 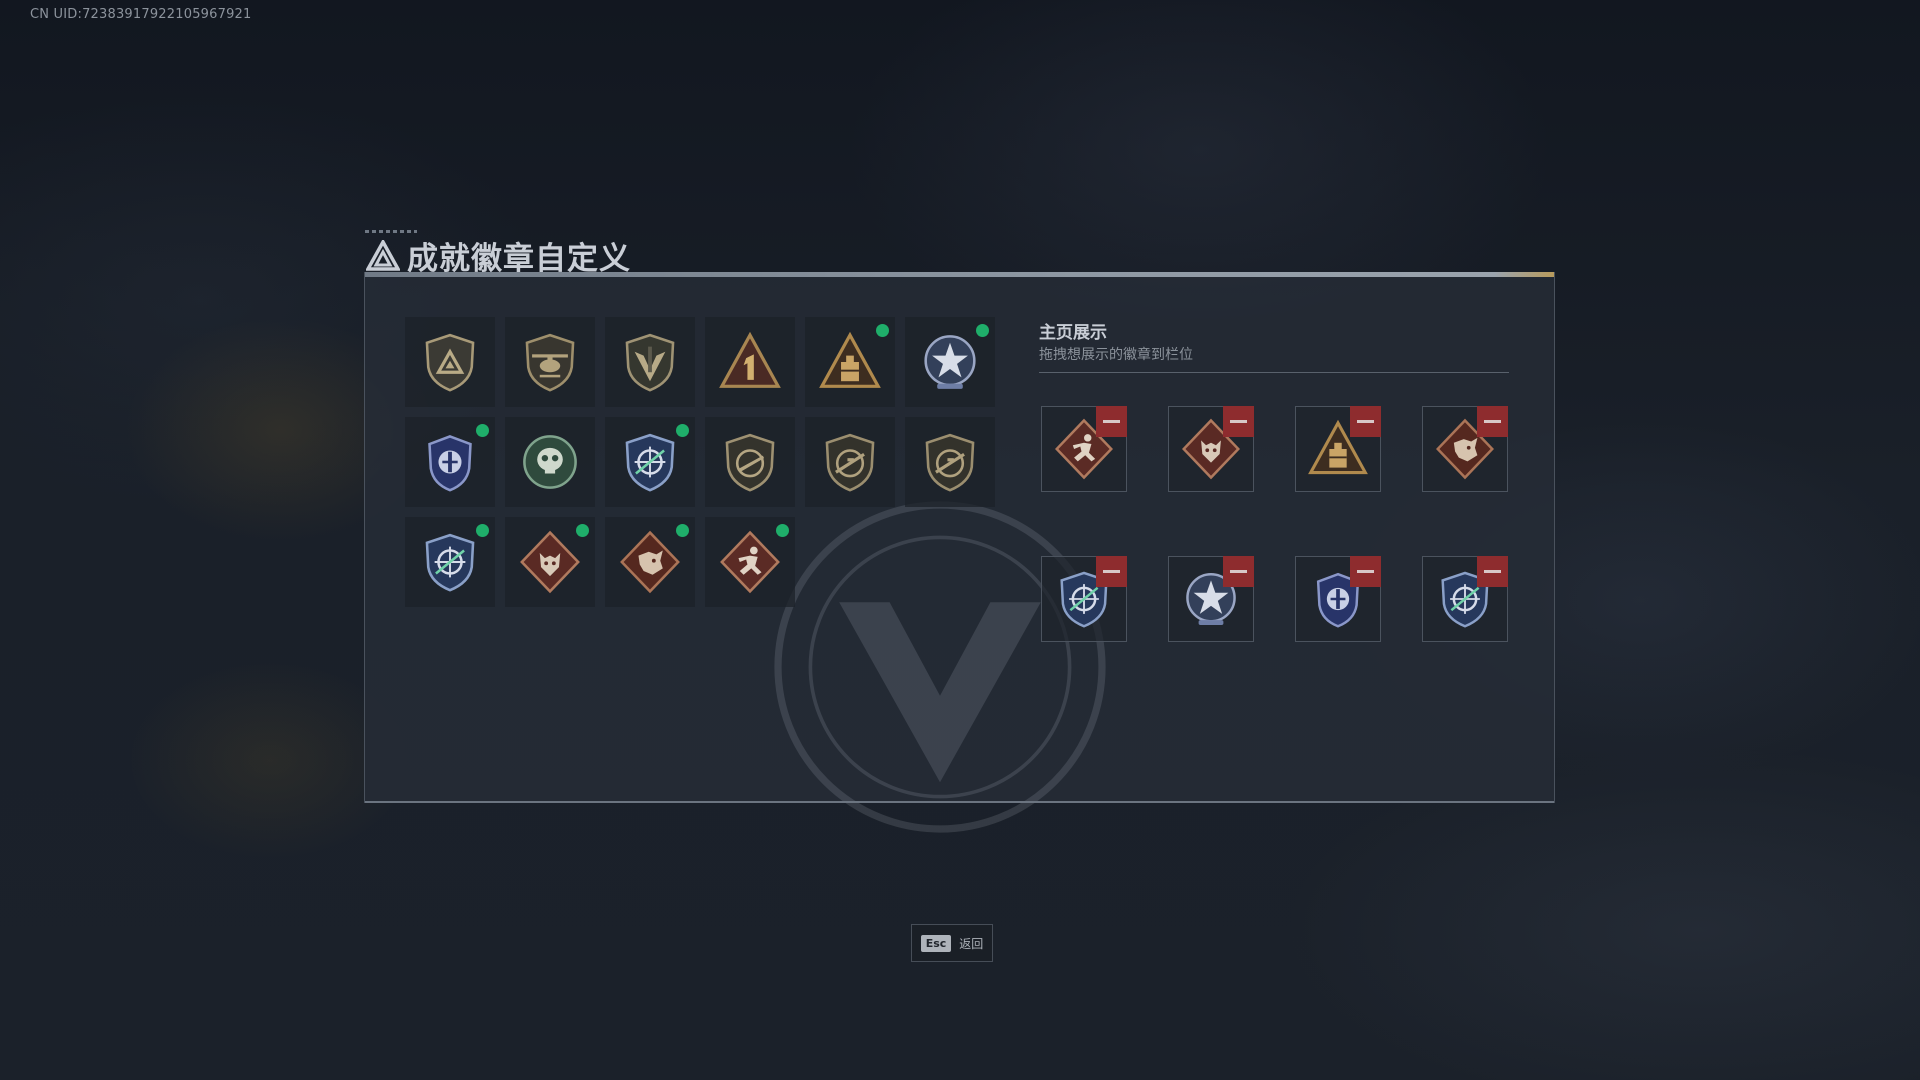 What do you see at coordinates (971, 943) in the screenshot?
I see `back-label: 返回` at bounding box center [971, 943].